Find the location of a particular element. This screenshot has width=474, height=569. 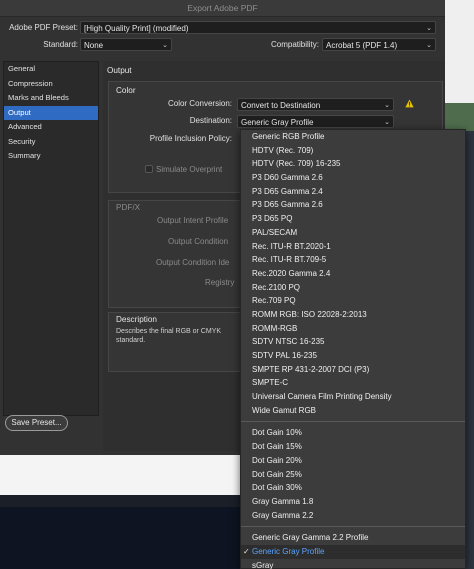

menu-item-label: HDTV (Rec. 709) is located at coordinates (283, 150).